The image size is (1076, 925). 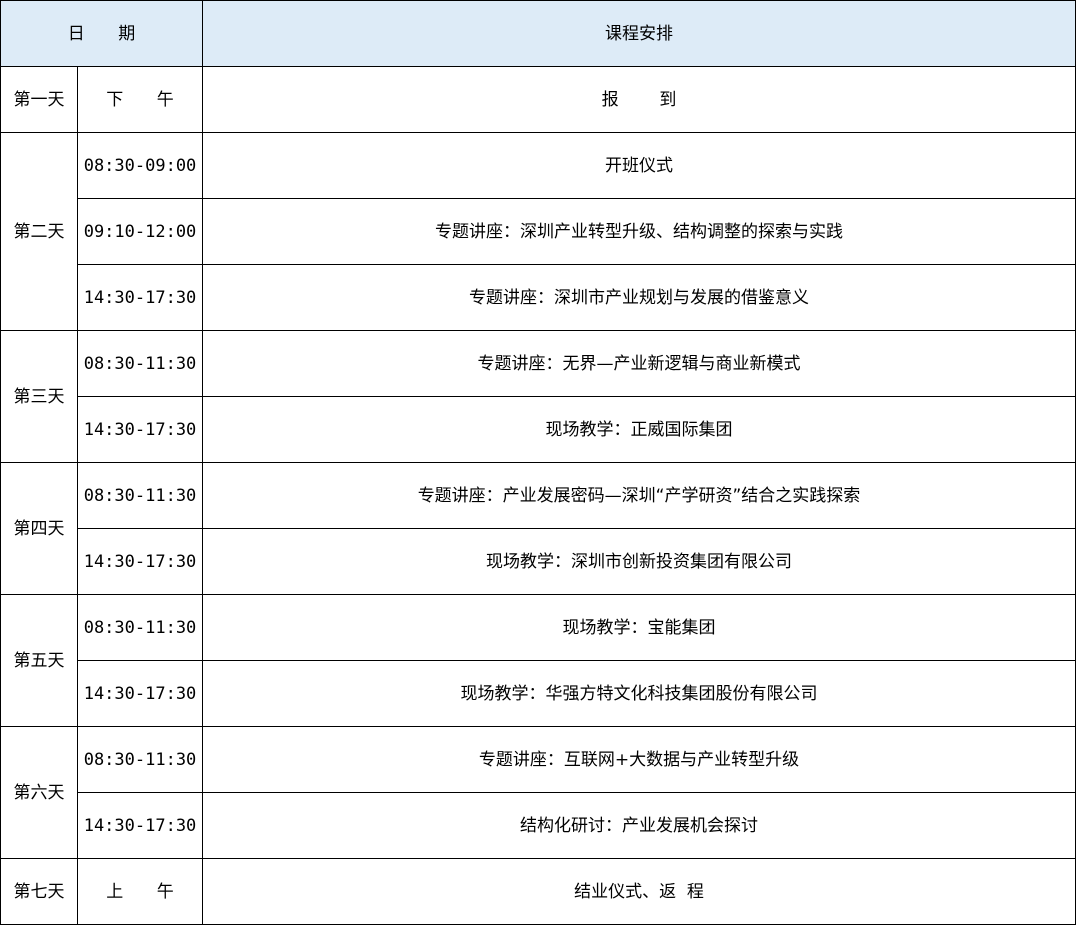 I want to click on content-cell: 现场教学：正威国际集团, so click(x=639, y=429).